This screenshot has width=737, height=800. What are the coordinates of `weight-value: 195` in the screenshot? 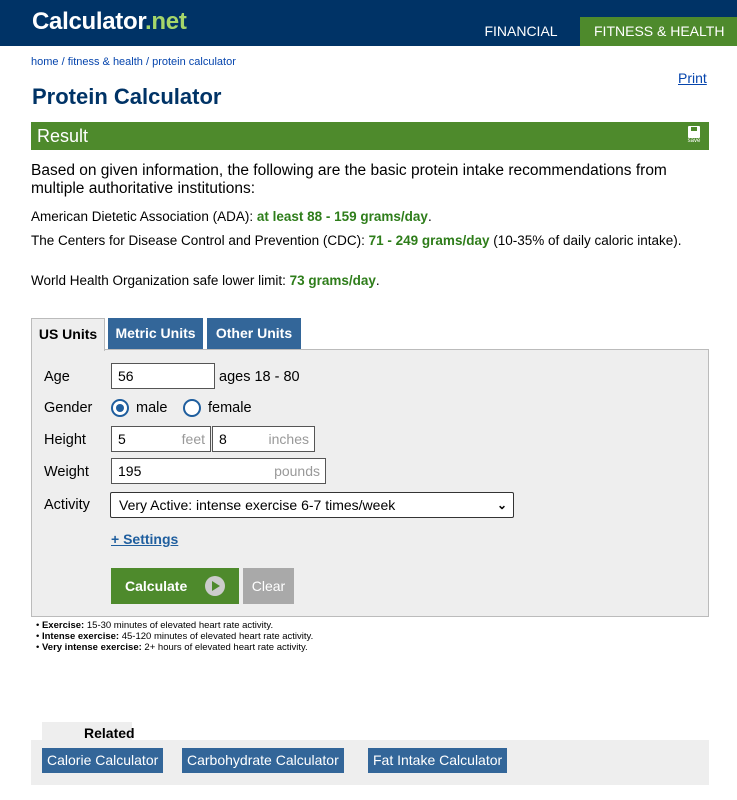 It's located at (130, 471).